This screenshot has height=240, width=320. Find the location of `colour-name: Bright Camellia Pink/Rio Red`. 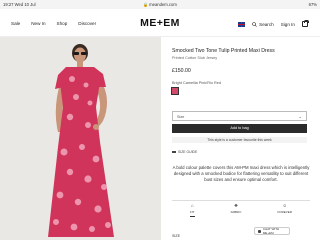

colour-name: Bright Camellia Pink/Rio Red is located at coordinates (196, 83).